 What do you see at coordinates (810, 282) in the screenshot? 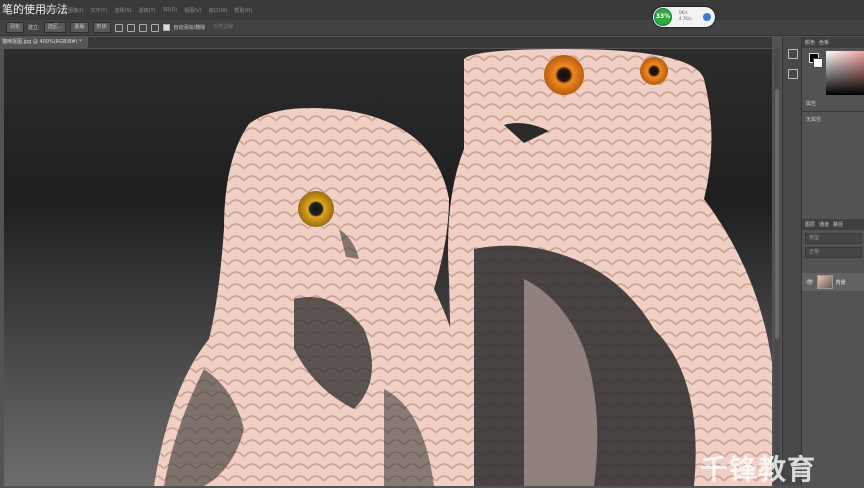
I see `eye-icon: 👁` at bounding box center [810, 282].